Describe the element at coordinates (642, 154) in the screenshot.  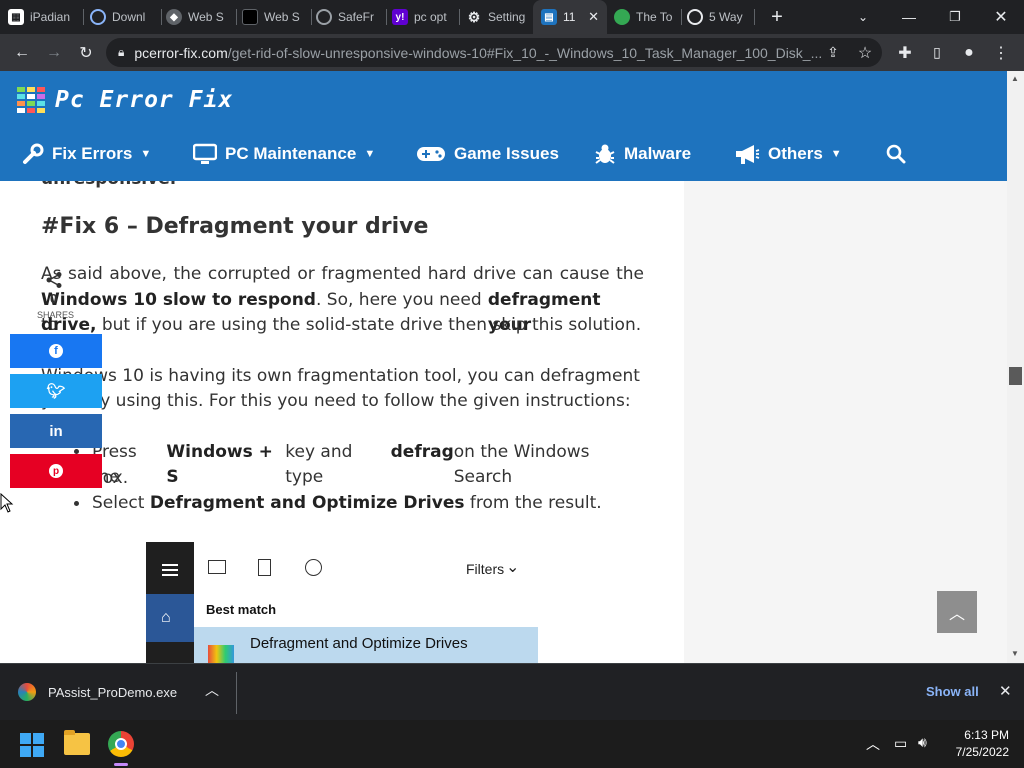
I see `nav-malware: Malware` at that location.